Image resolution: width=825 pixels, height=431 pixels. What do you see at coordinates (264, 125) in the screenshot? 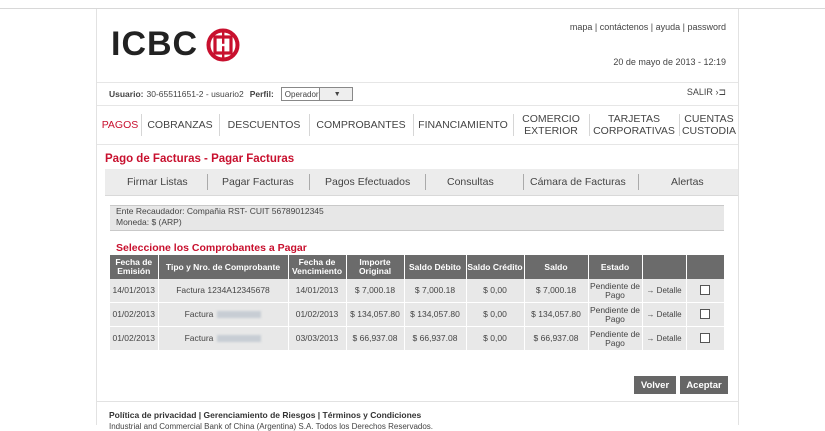
I see `nav-descuentos: DESCUENTOS` at bounding box center [264, 125].